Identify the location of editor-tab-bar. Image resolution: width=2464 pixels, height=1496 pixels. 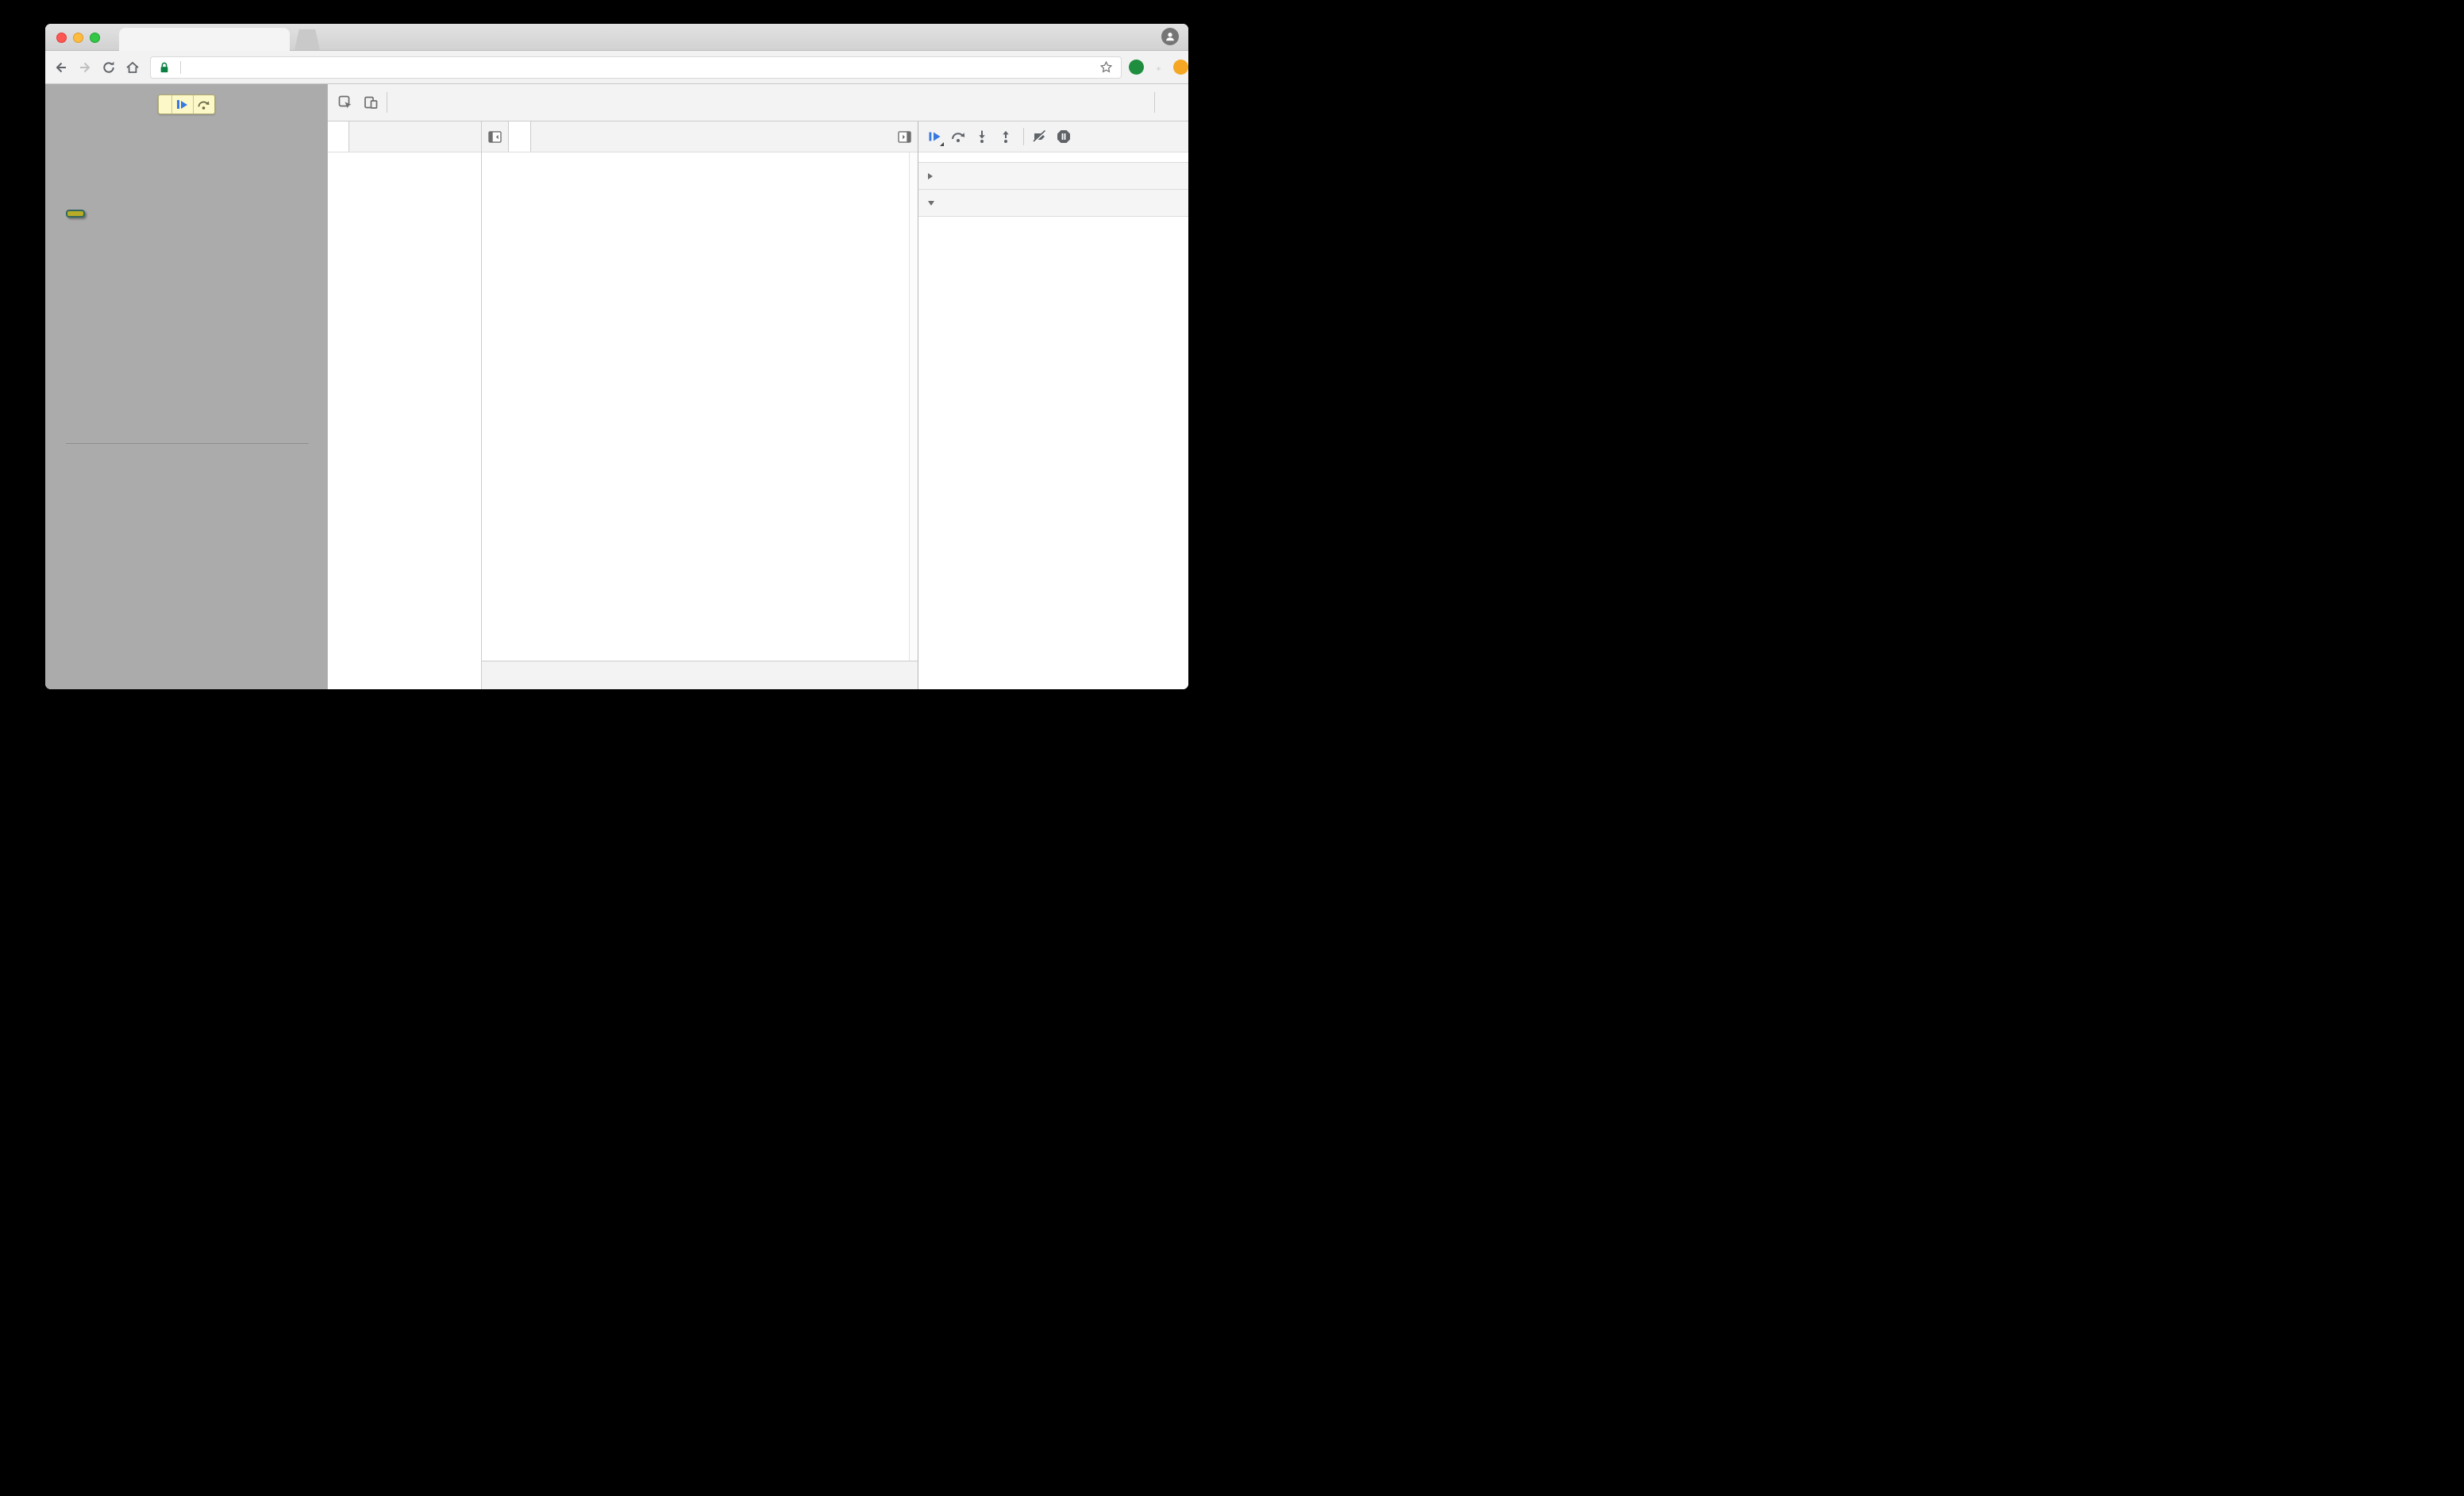
(700, 136).